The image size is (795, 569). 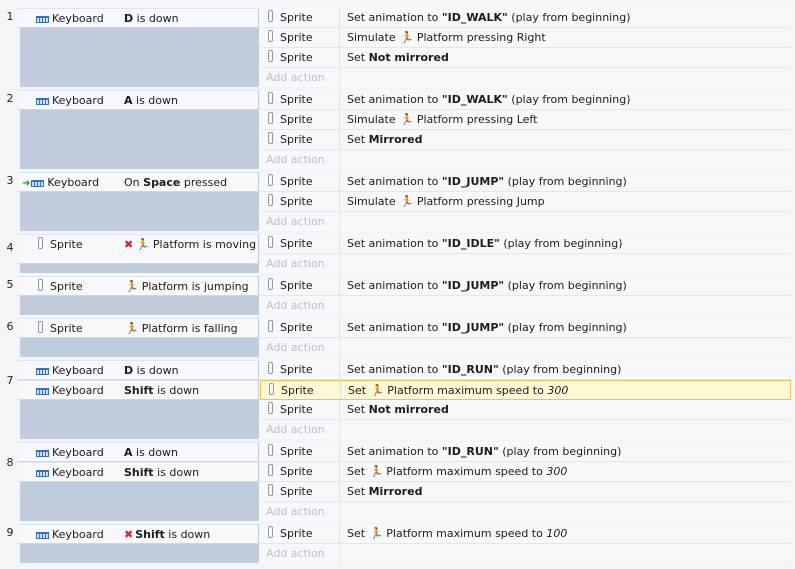 I want to click on action-row: Sprite Set 🏃 Platform maximum speed to 100, so click(x=525, y=534).